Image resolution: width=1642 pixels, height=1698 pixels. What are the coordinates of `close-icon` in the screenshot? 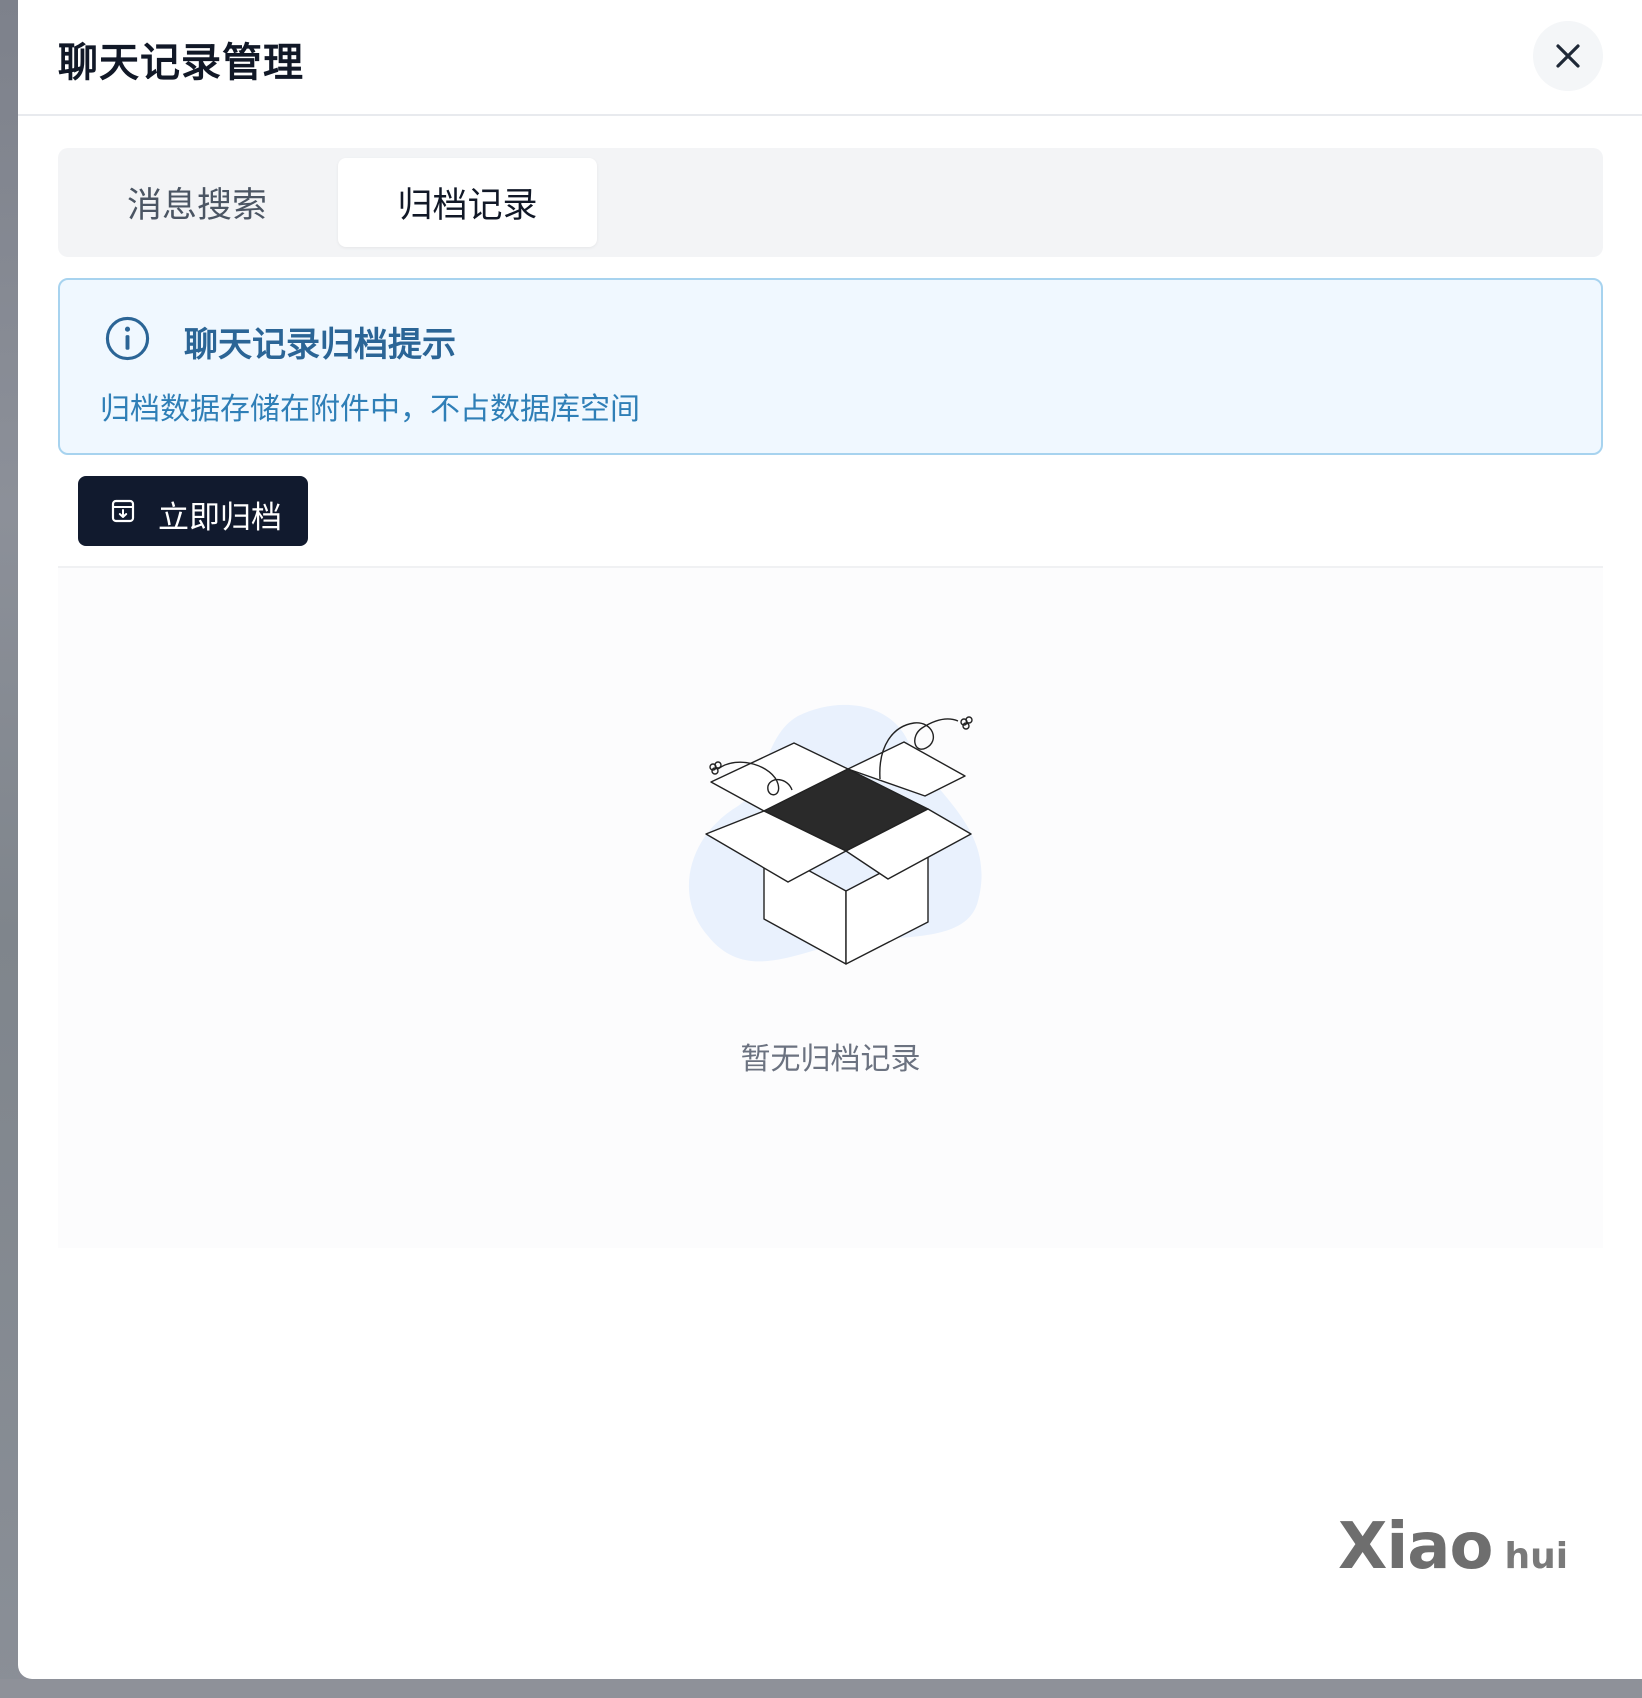 It's located at (1568, 56).